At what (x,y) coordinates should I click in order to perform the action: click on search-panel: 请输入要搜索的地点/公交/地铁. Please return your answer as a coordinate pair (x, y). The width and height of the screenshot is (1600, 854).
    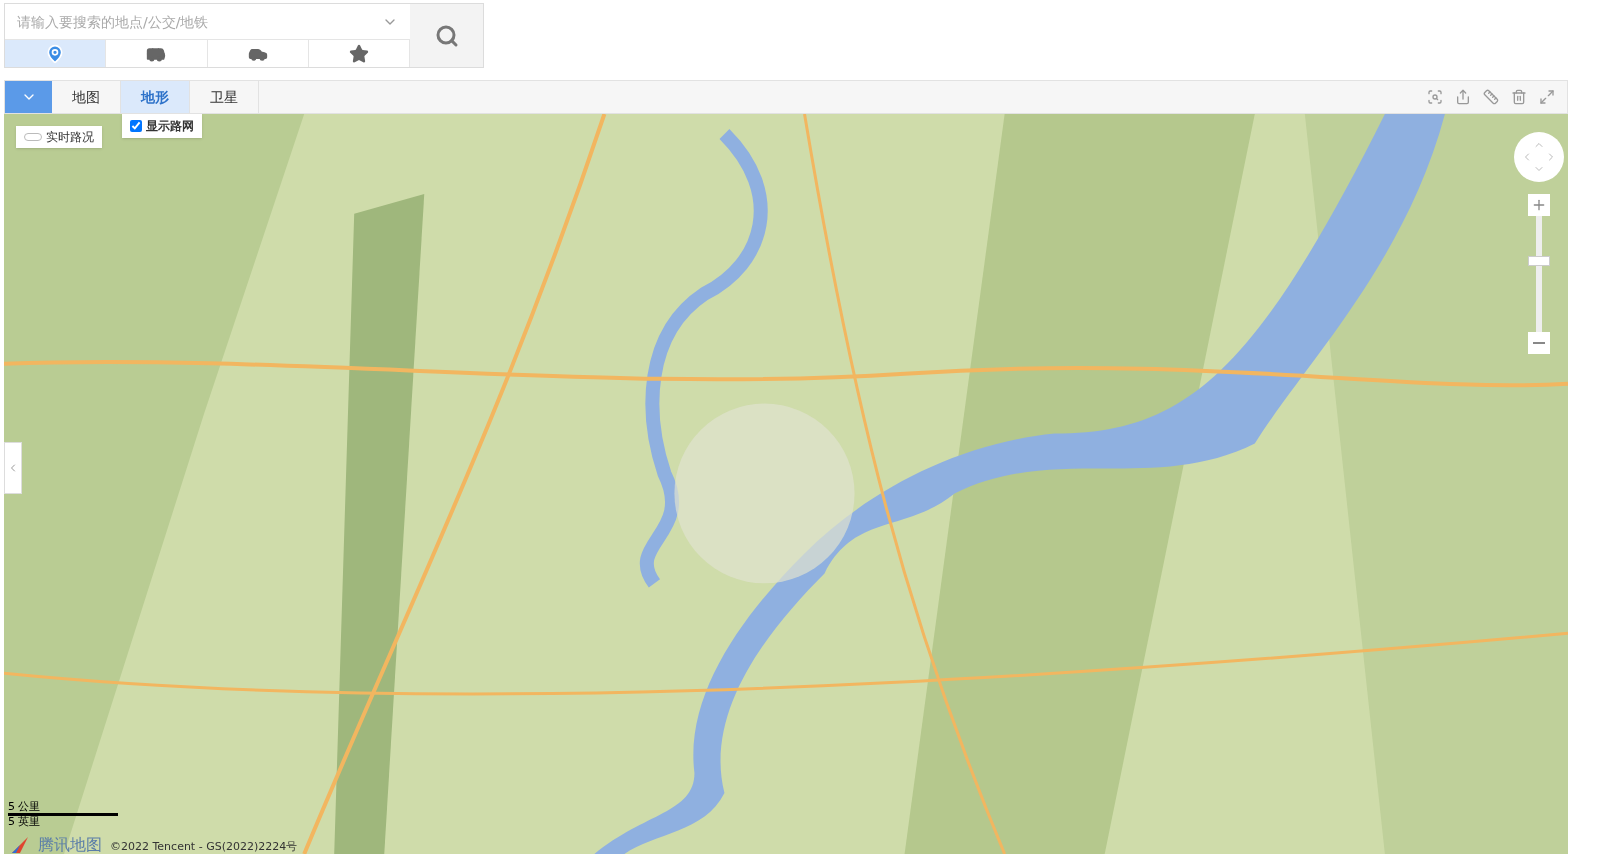
    Looking at the image, I should click on (244, 35).